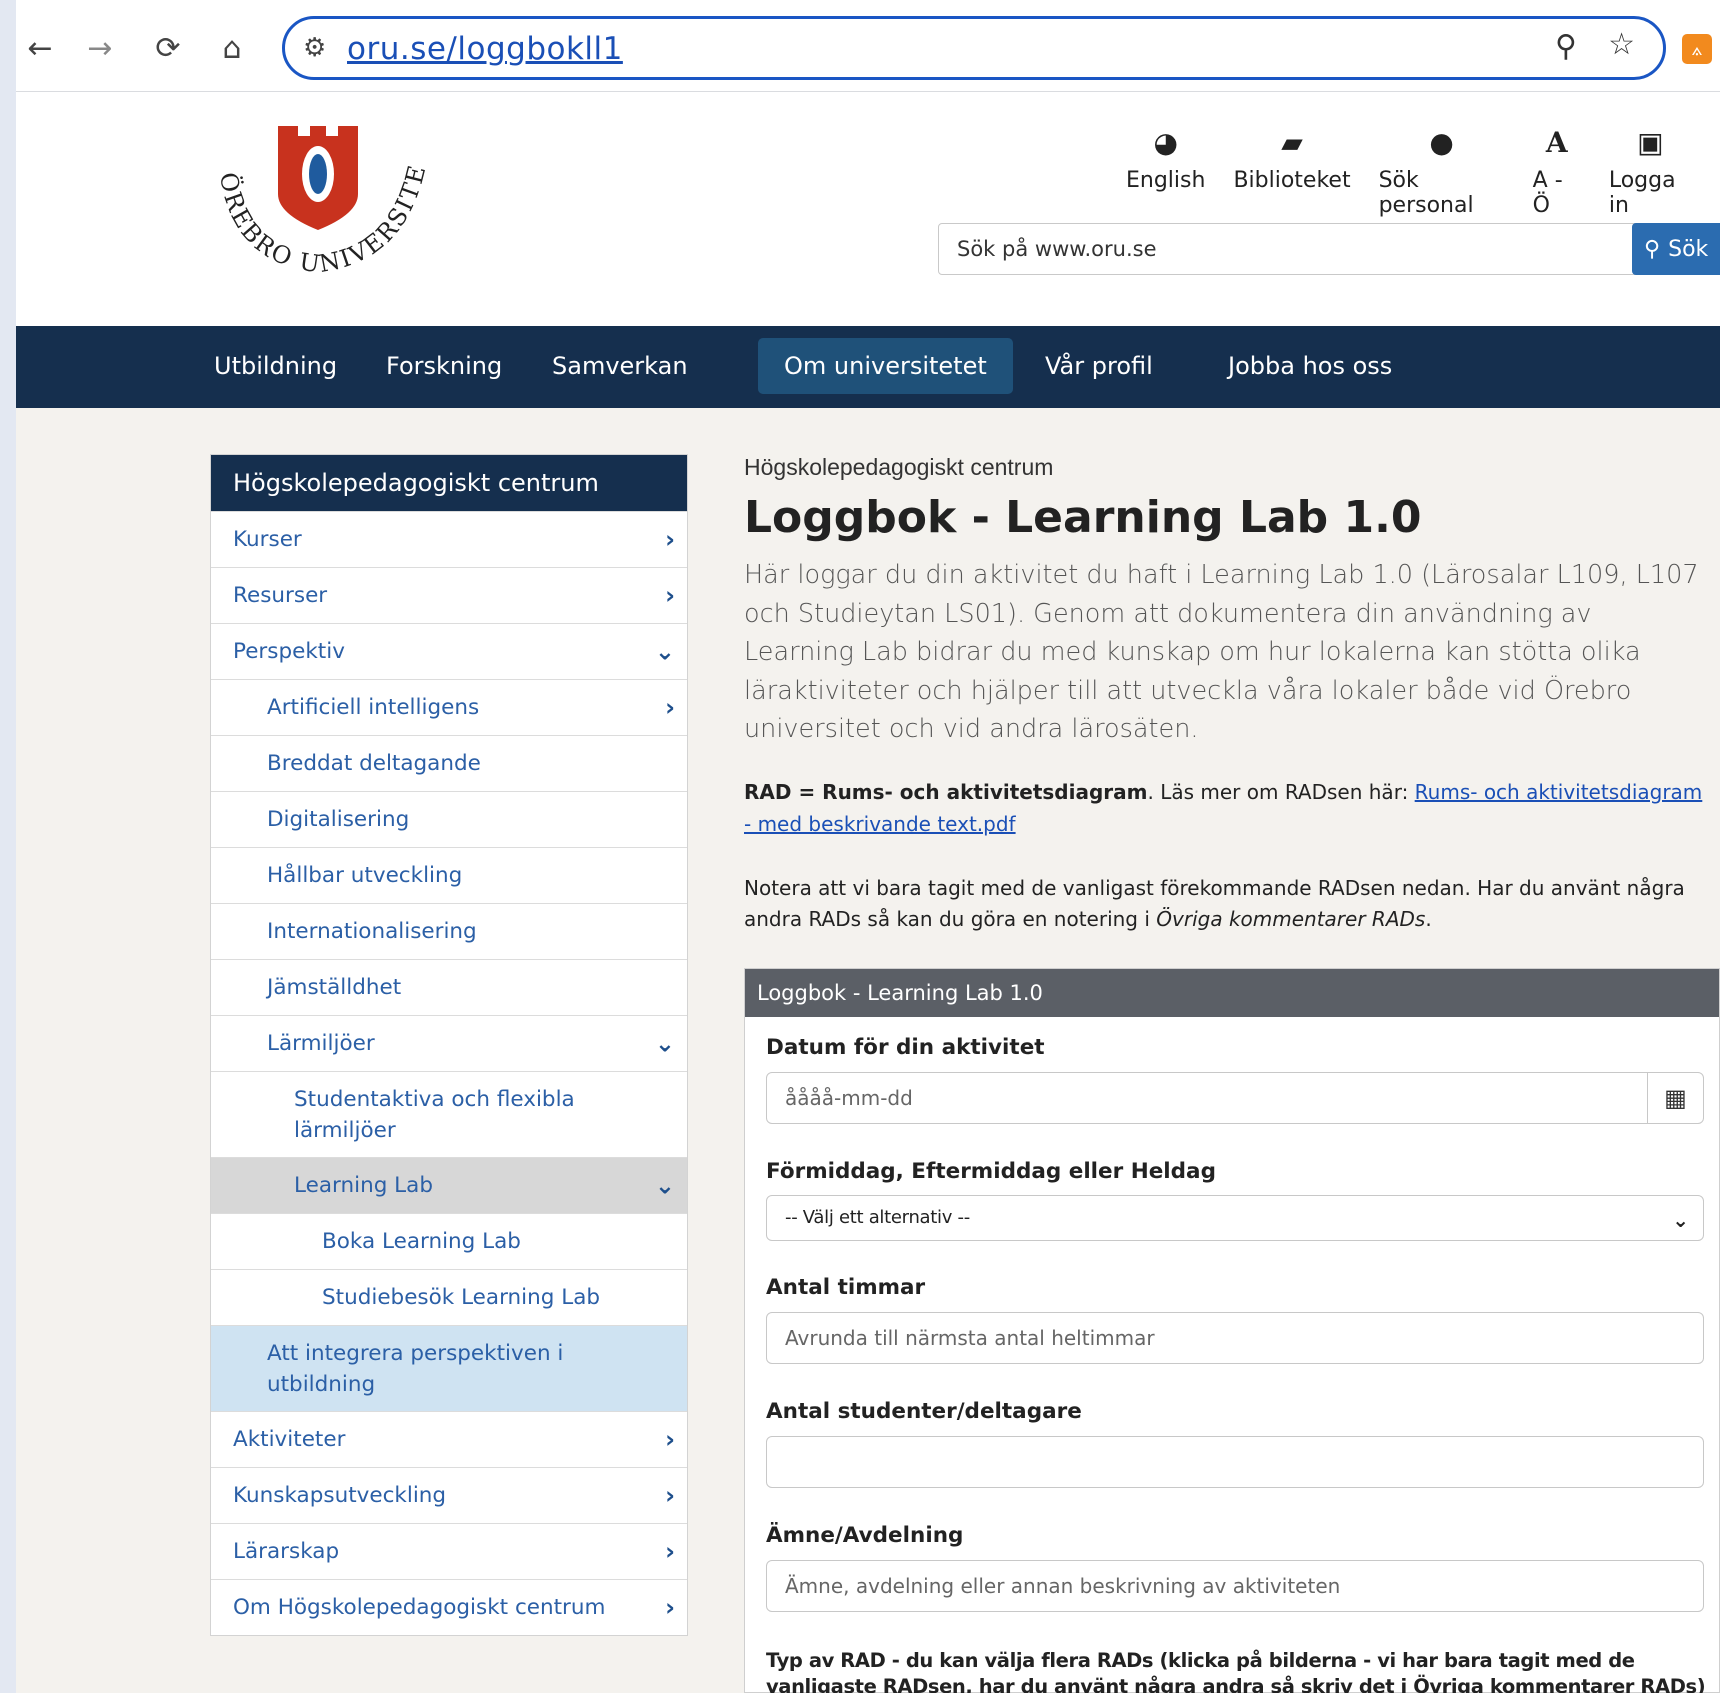 Image resolution: width=1720 pixels, height=1693 pixels. What do you see at coordinates (449, 1439) in the screenshot?
I see `sidebar-item-aktiviteter: Aktiviteter ›` at bounding box center [449, 1439].